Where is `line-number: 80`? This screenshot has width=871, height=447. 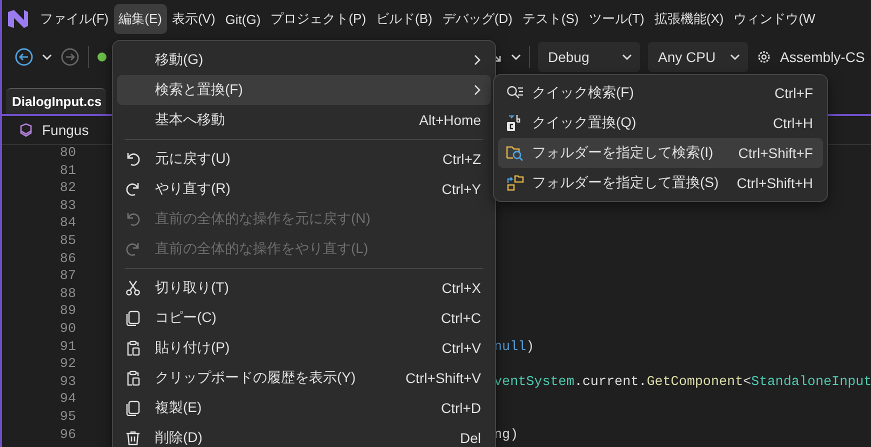 line-number: 80 is located at coordinates (67, 154).